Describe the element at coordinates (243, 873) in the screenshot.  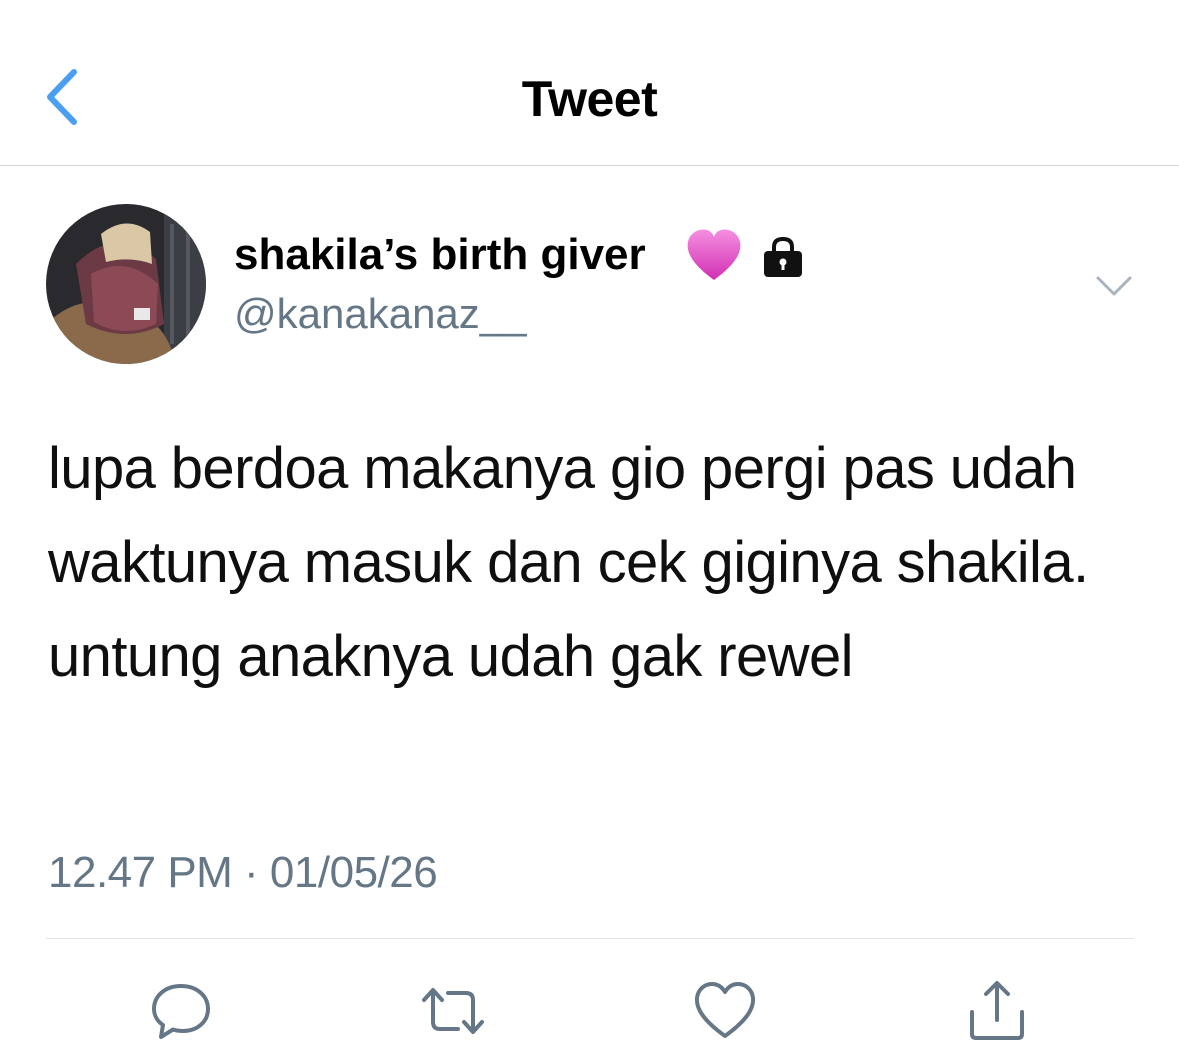
I see `tweet-timestamp: 12.47 PM · 01/05/26` at that location.